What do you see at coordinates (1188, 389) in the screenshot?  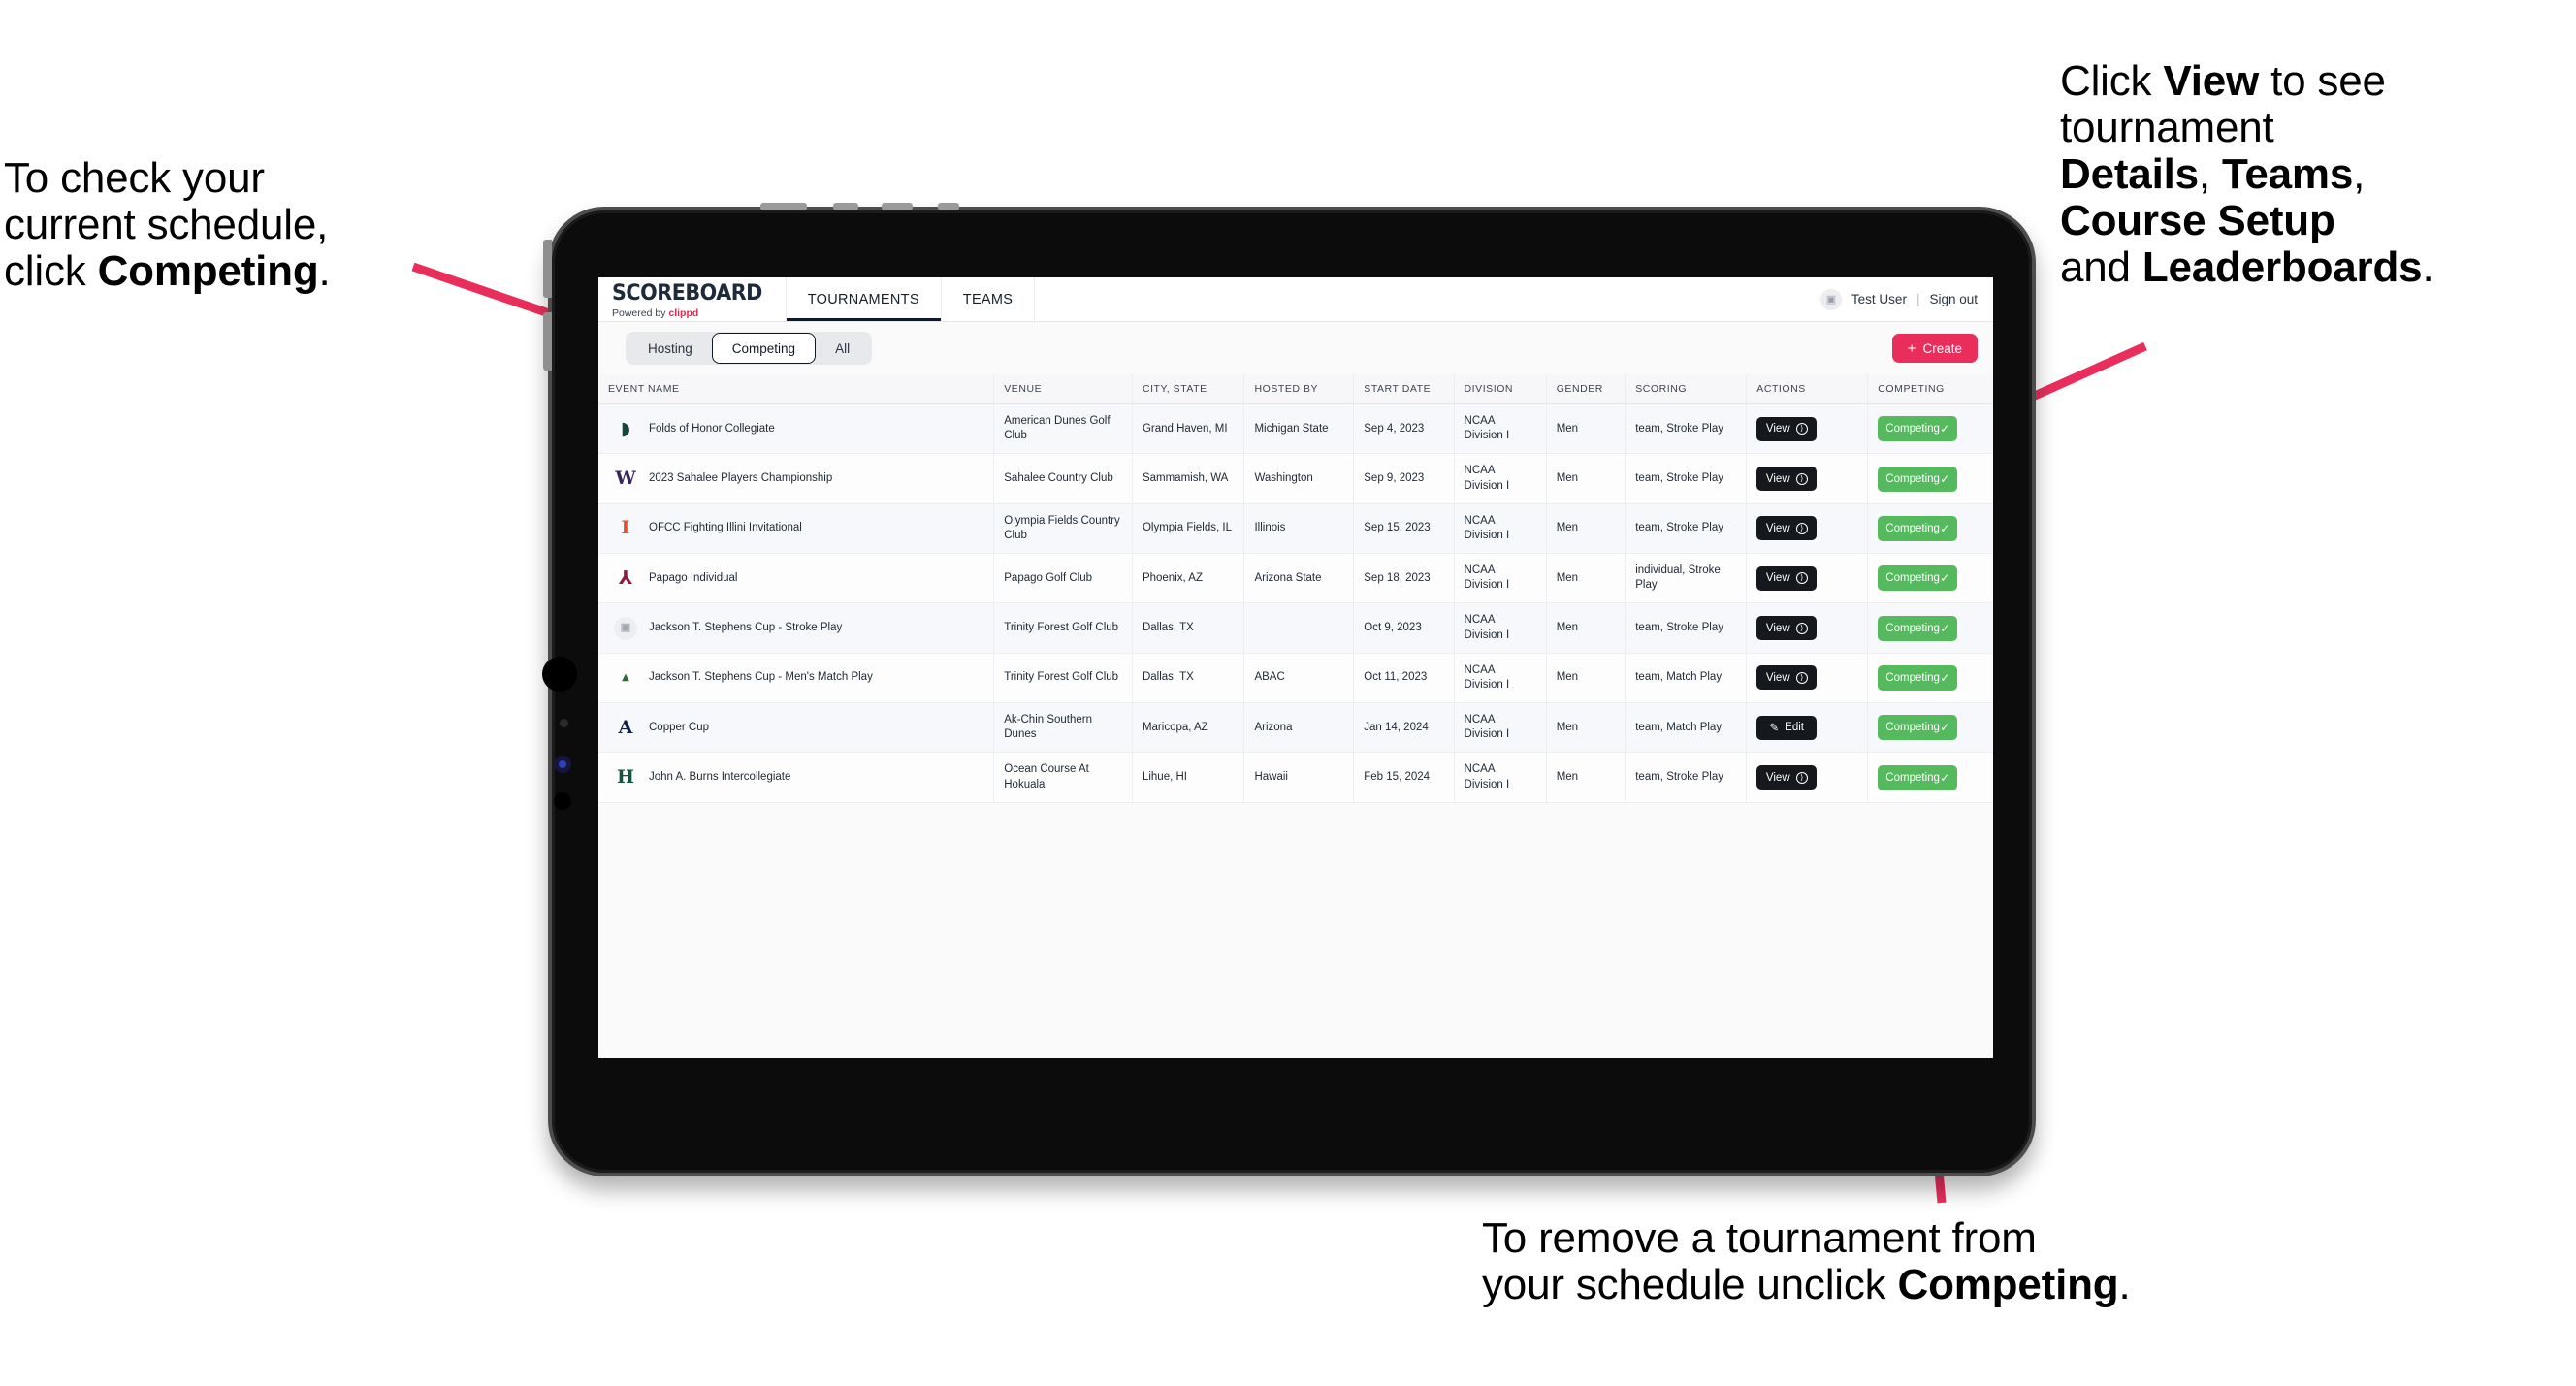 I see `column-header-city-state: CITY, STATE` at bounding box center [1188, 389].